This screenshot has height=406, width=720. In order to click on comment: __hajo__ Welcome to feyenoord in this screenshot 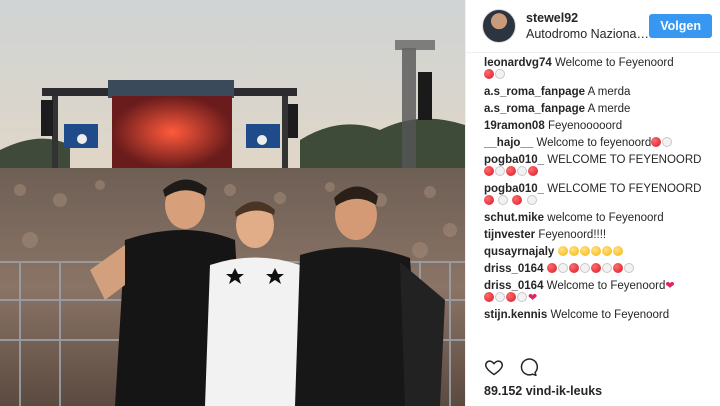, I will do `click(599, 143)`.